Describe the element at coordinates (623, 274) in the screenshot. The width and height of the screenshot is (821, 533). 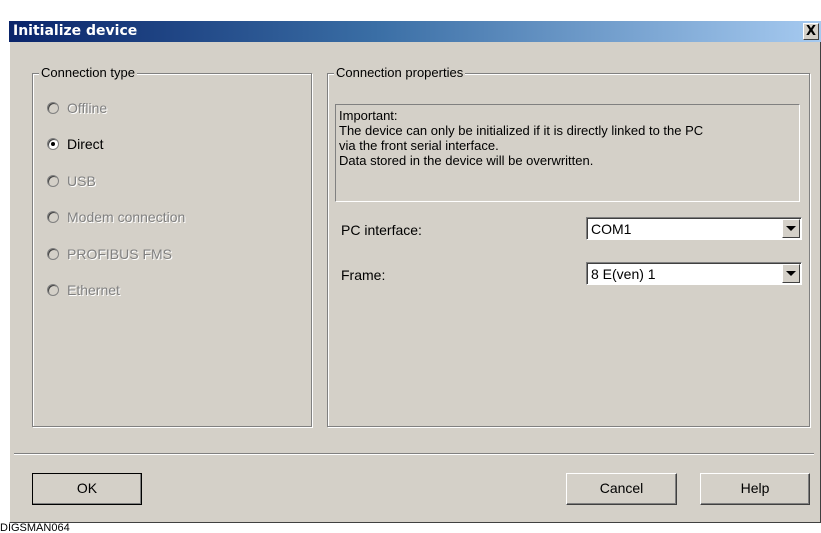
I see `frame-value: 8 E(ven) 1` at that location.